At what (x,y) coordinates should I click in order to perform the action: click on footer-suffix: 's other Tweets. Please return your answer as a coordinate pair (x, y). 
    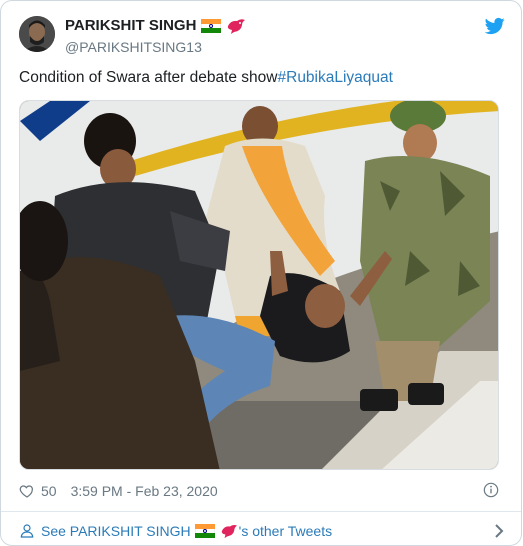
    Looking at the image, I should click on (285, 531).